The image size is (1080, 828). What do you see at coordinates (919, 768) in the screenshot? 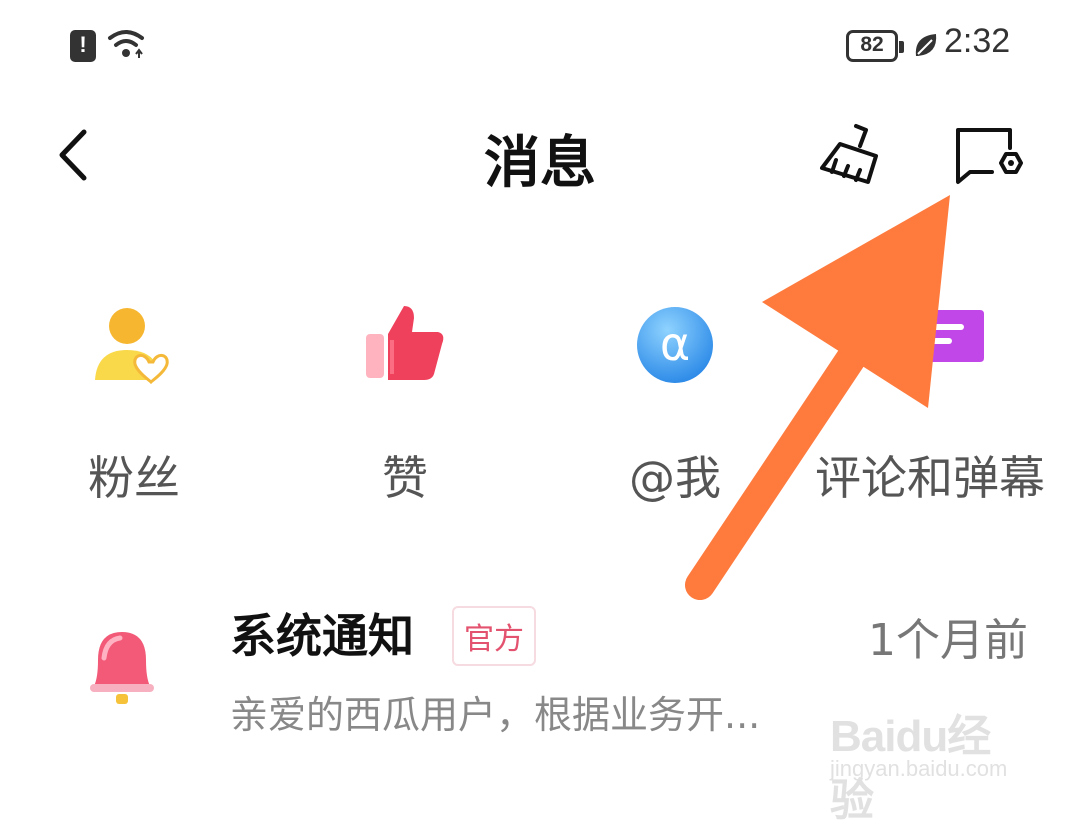
I see `watermark-url: jingyan.baidu.com` at bounding box center [919, 768].